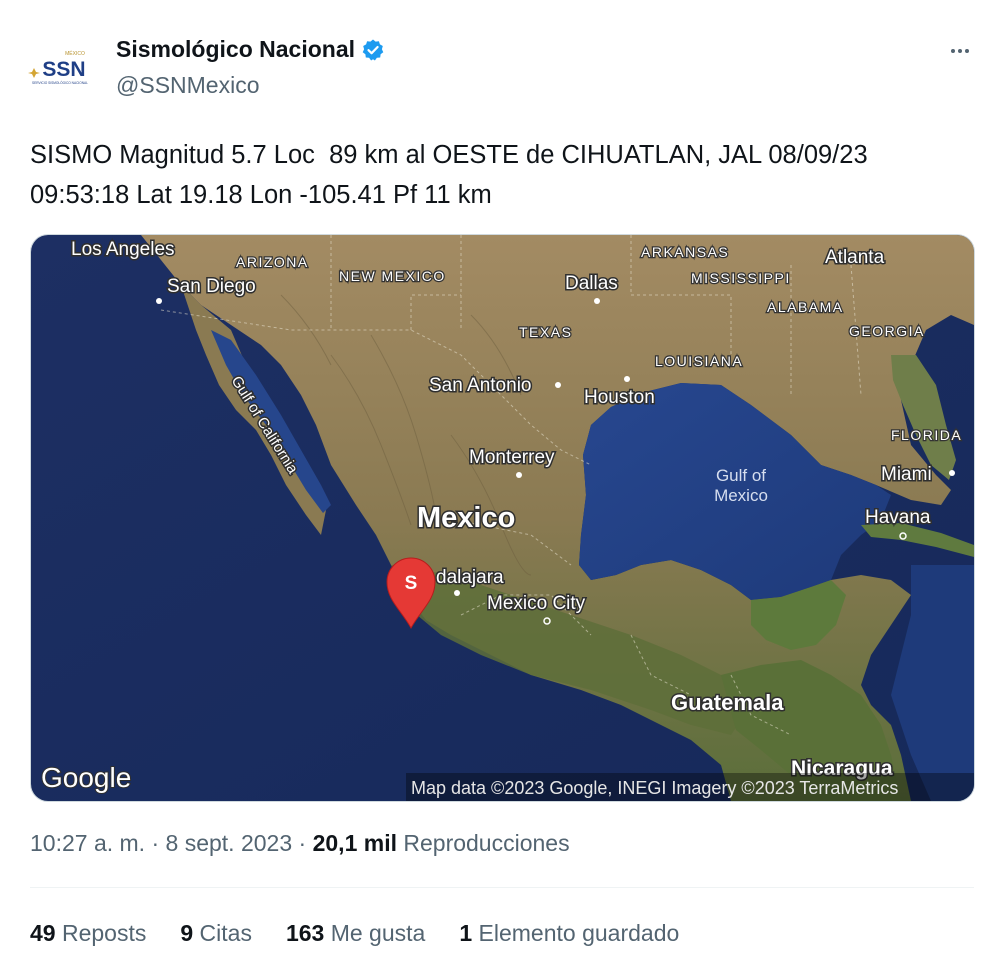 The image size is (1000, 970). What do you see at coordinates (591, 283) in the screenshot?
I see `map-label-dallas: Dallas` at bounding box center [591, 283].